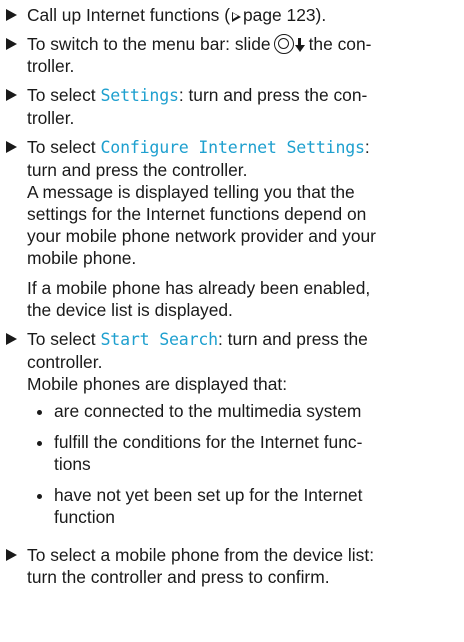 This screenshot has width=464, height=642. What do you see at coordinates (285, 15) in the screenshot?
I see `page-reference-text: page 123).` at bounding box center [285, 15].